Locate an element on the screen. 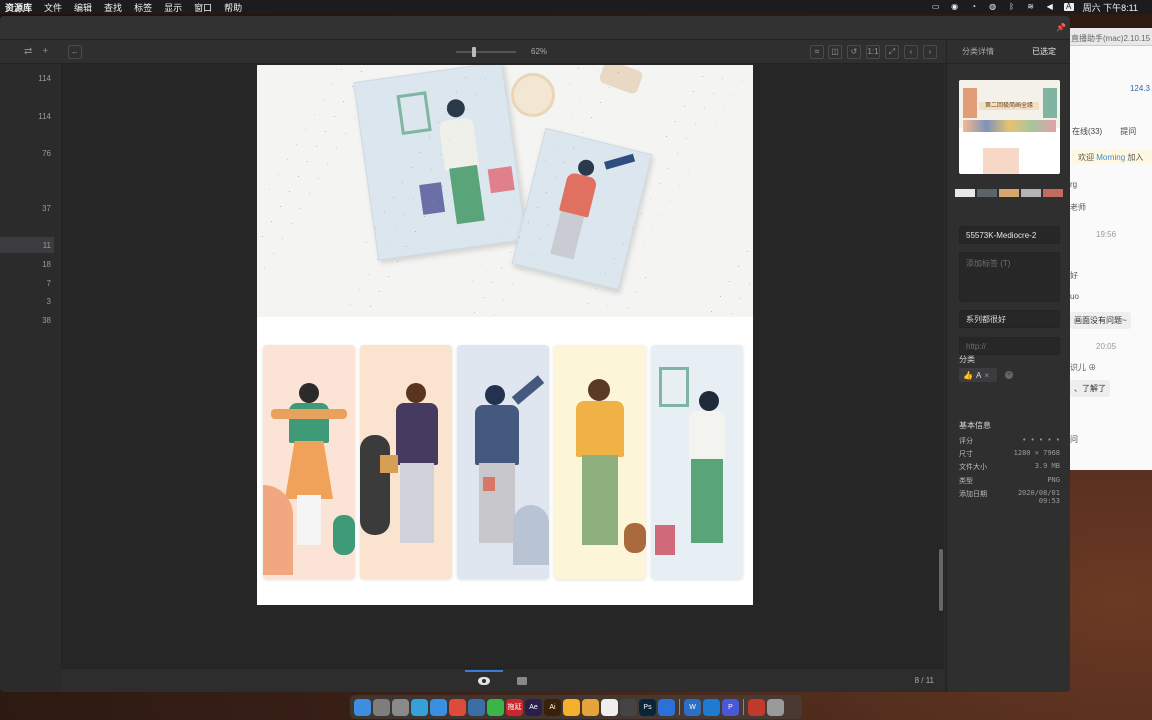 Image resolution: width=1152 pixels, height=720 pixels. menu-app-name: 资源库 is located at coordinates (18, 7).